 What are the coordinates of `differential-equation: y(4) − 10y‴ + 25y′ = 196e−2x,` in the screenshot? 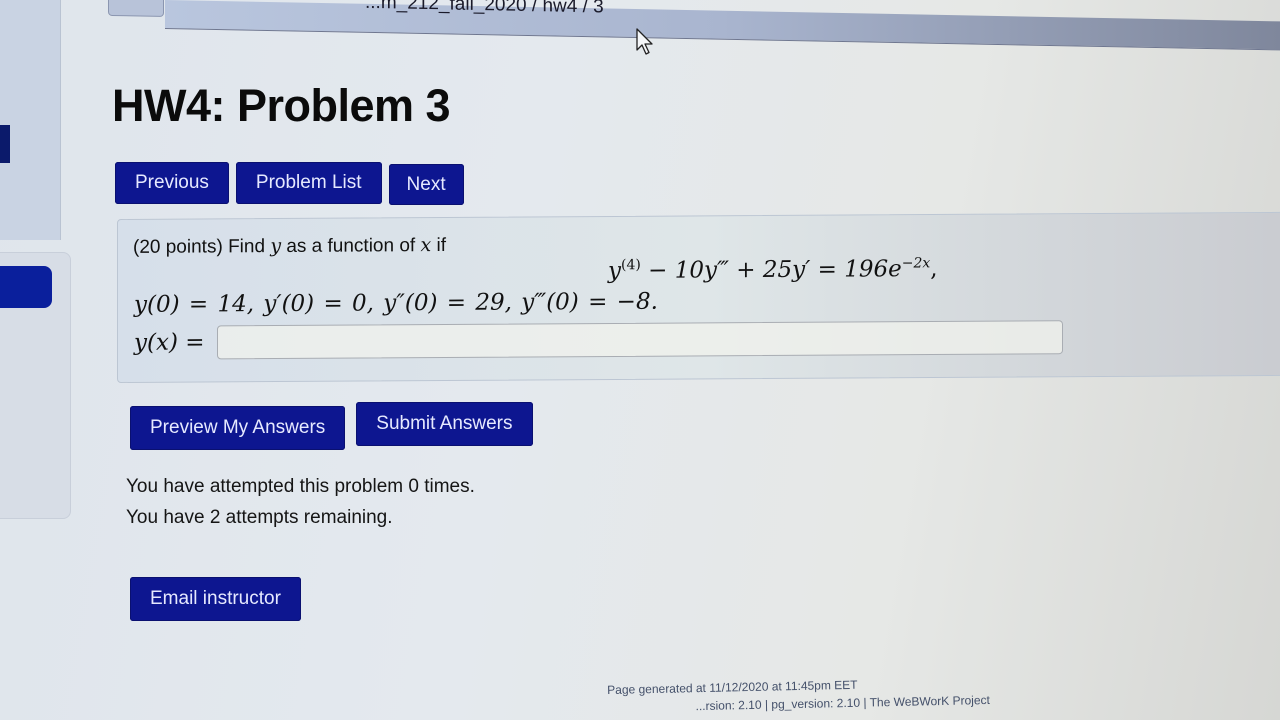 It's located at (773, 269).